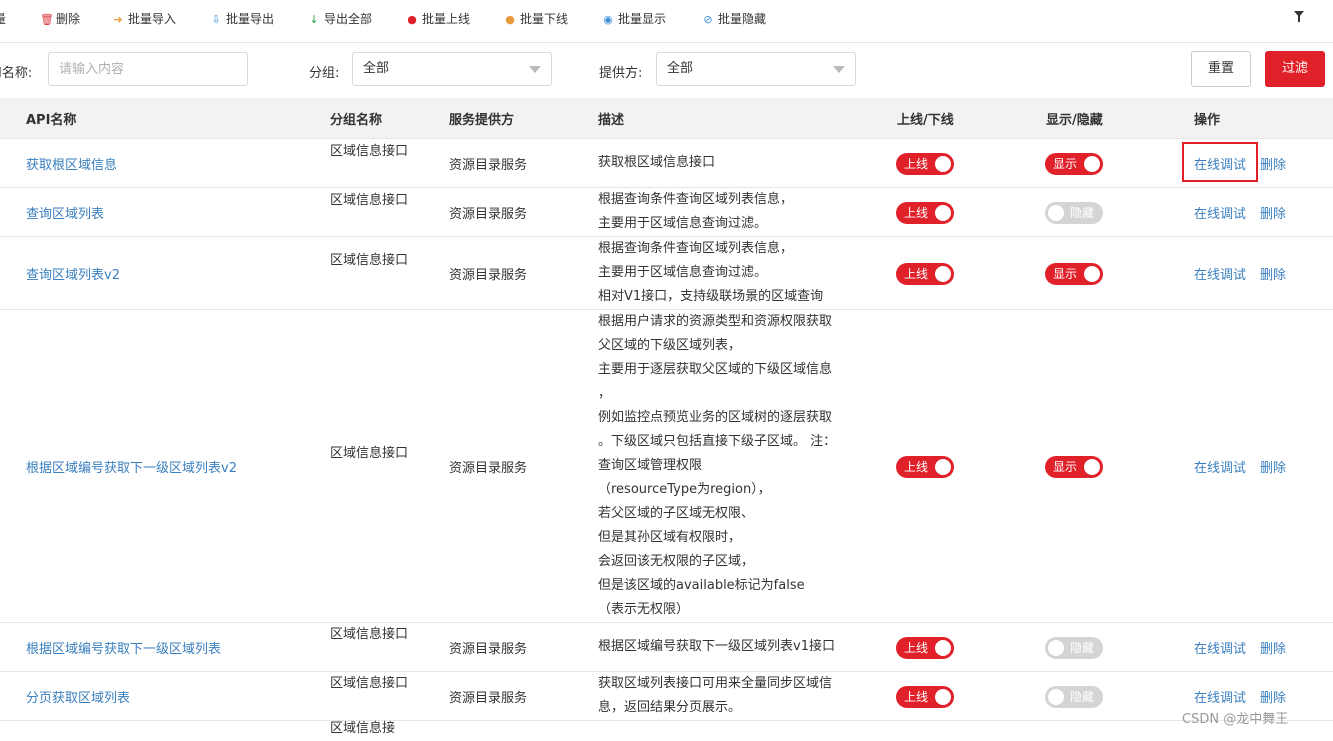  What do you see at coordinates (666, 728) in the screenshot?
I see `table-row: 区域信息接` at bounding box center [666, 728].